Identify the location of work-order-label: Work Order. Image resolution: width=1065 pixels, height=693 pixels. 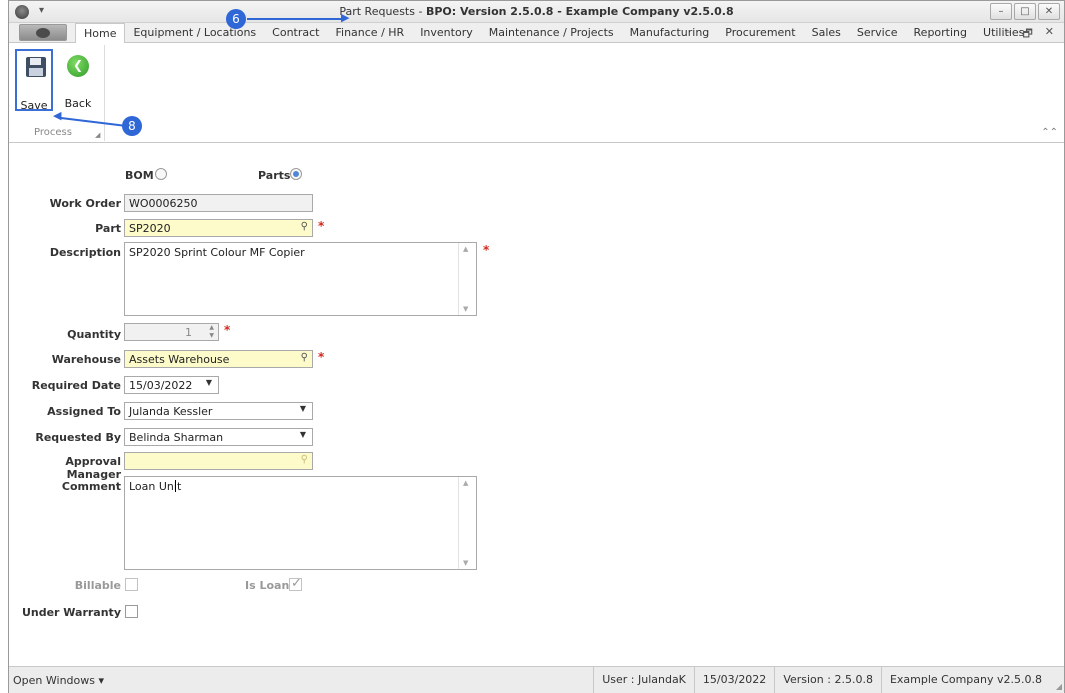
(85, 203).